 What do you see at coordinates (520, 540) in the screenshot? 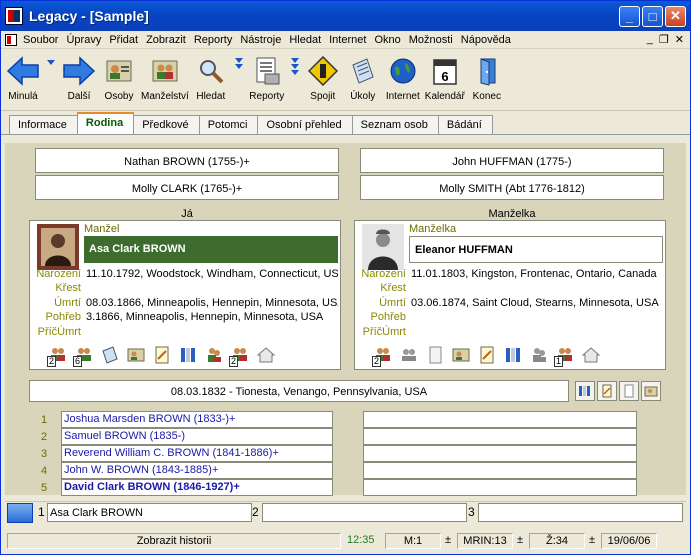
I see `status-mrin-stepper: ±` at bounding box center [520, 540].